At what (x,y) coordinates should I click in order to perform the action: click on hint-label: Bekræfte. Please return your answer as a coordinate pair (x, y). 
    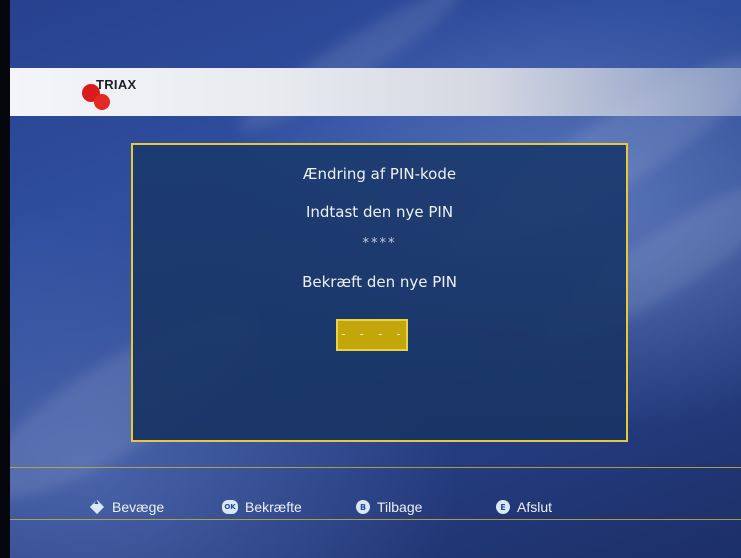
    Looking at the image, I should click on (273, 507).